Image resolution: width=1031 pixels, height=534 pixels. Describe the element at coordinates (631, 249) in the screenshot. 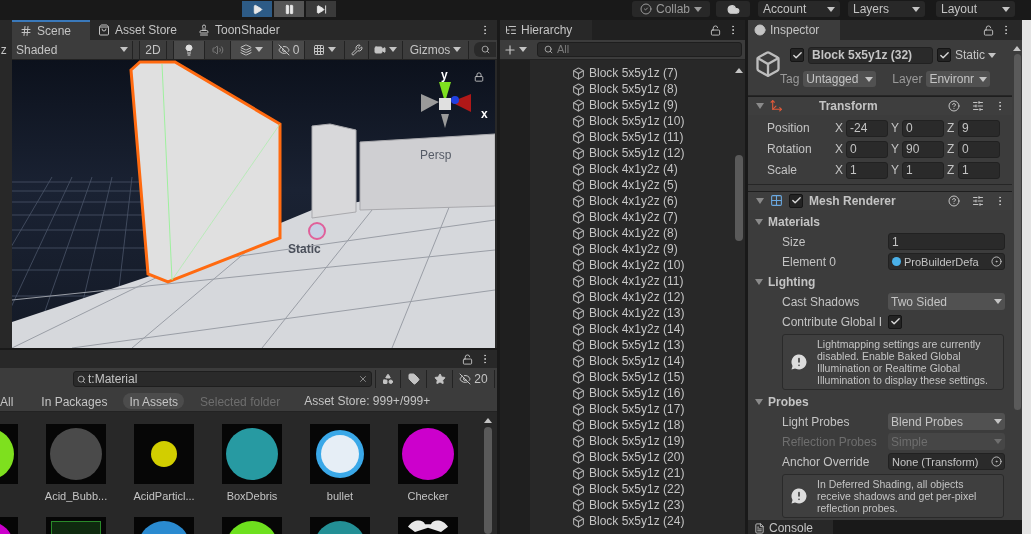

I see `hierarchy-item: Block 4x1y2z (9)` at that location.